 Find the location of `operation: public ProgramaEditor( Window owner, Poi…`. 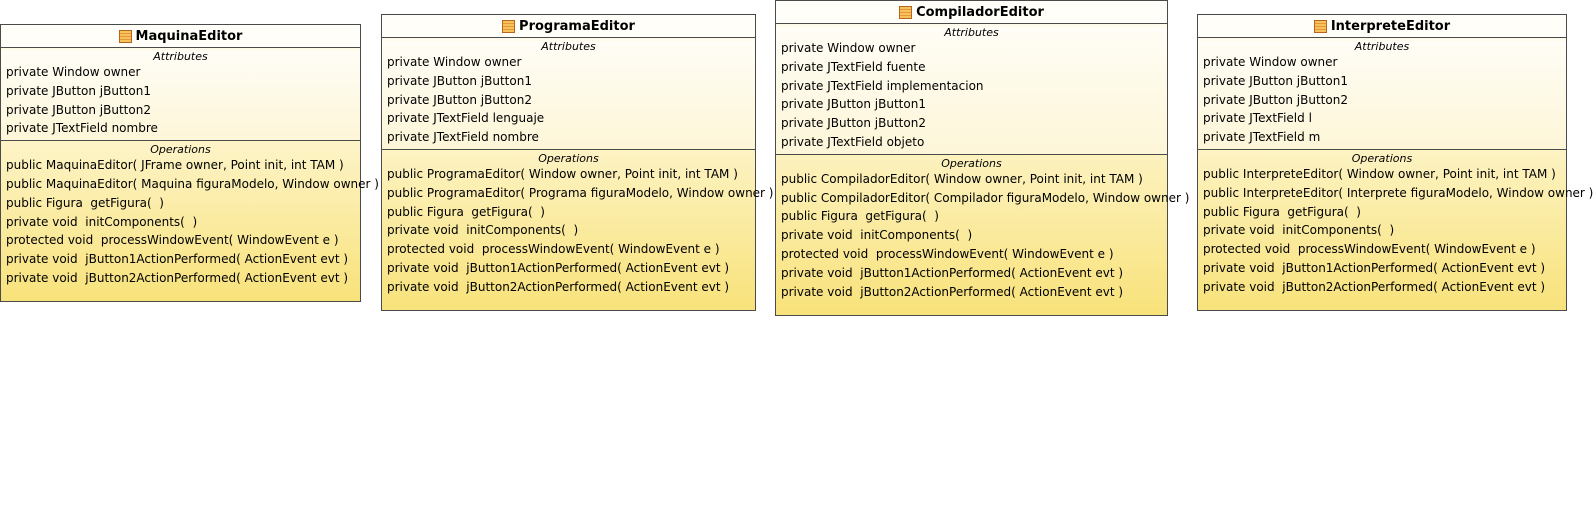

operation: public ProgramaEditor( Window owner, Poi… is located at coordinates (562, 173).